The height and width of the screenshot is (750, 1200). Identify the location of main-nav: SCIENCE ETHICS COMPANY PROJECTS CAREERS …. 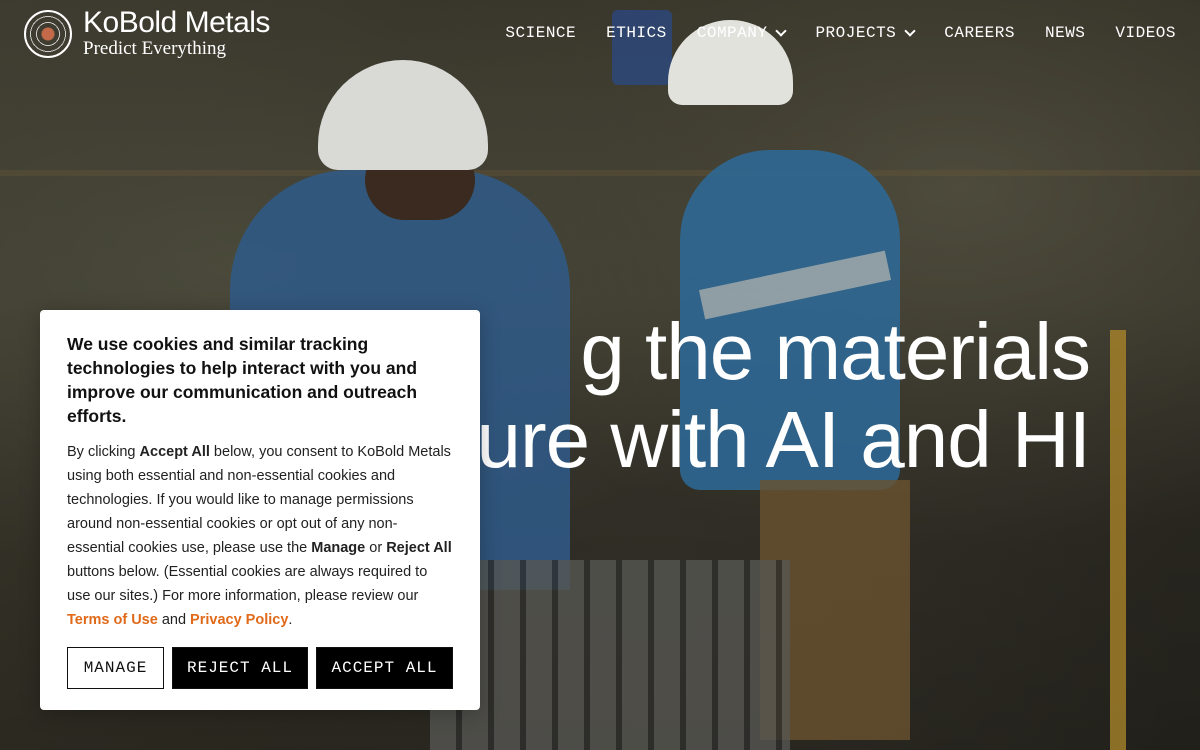
(825, 33).